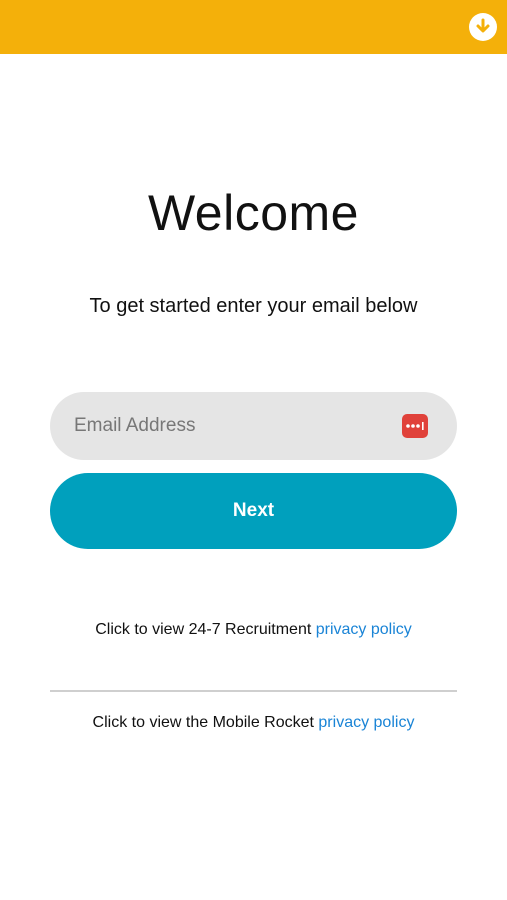  I want to click on mobile-rocket-privacy-policy-link: privacy policy, so click(366, 722).